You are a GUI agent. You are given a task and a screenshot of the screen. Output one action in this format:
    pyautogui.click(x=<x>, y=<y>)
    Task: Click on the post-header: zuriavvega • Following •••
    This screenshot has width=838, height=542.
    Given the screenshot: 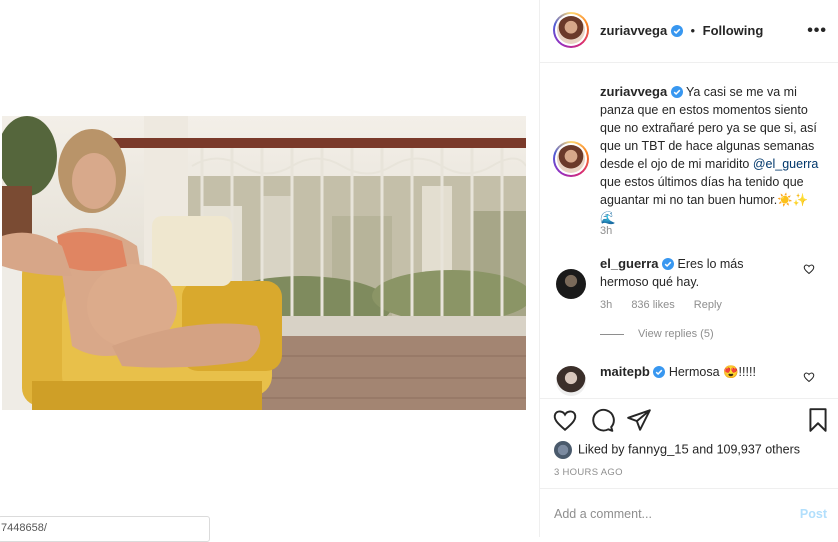 What is the action you would take?
    pyautogui.click(x=689, y=31)
    